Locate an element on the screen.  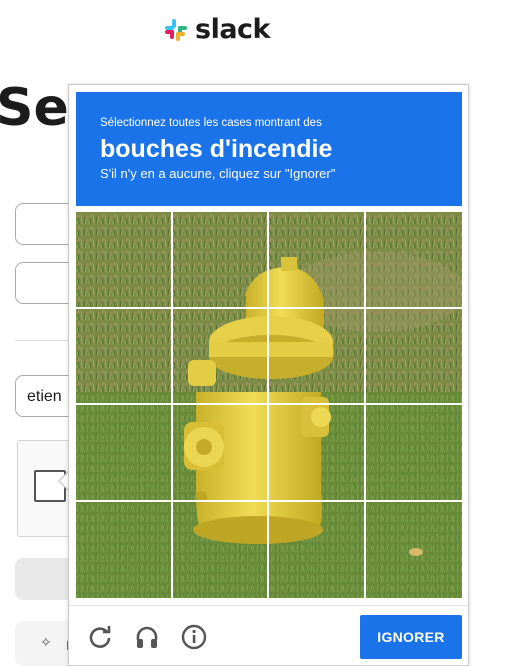
info-icon is located at coordinates (194, 637).